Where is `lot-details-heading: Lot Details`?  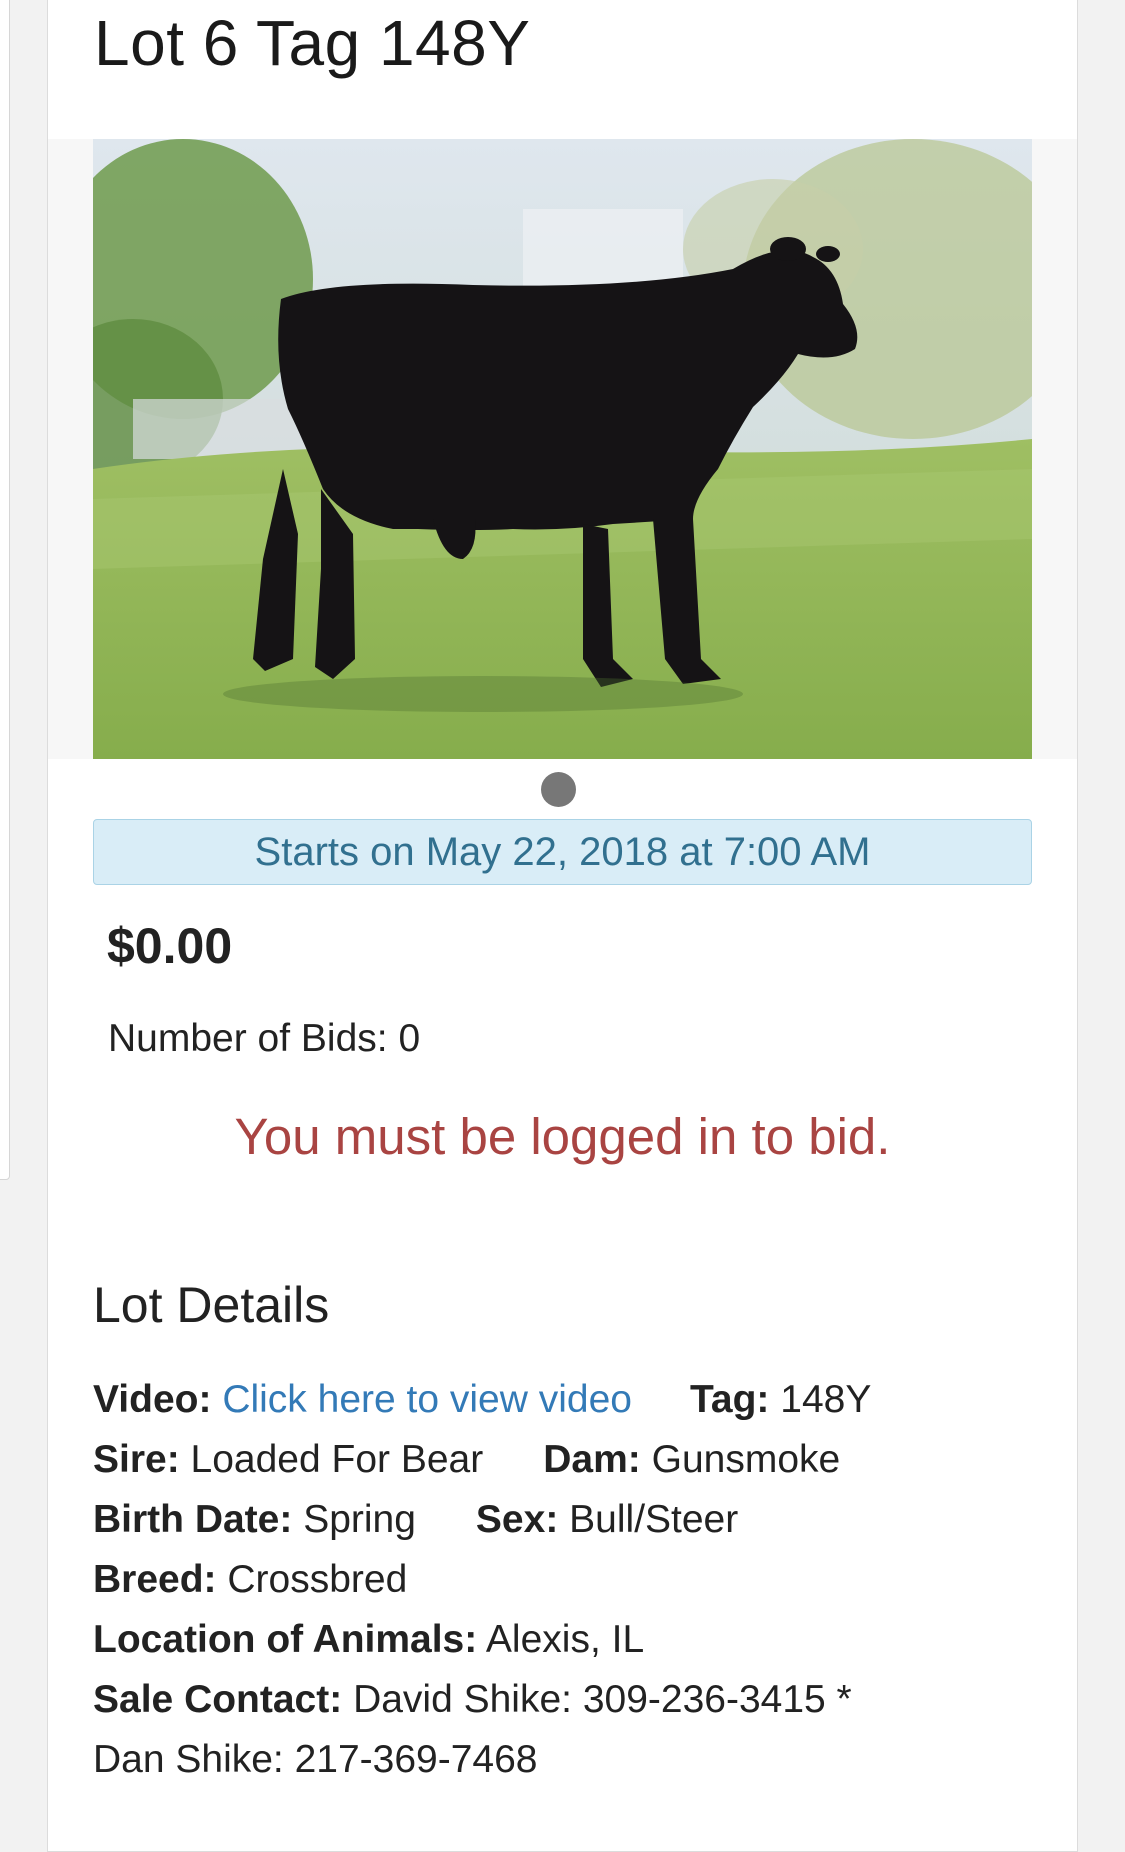
lot-details-heading: Lot Details is located at coordinates (211, 1305).